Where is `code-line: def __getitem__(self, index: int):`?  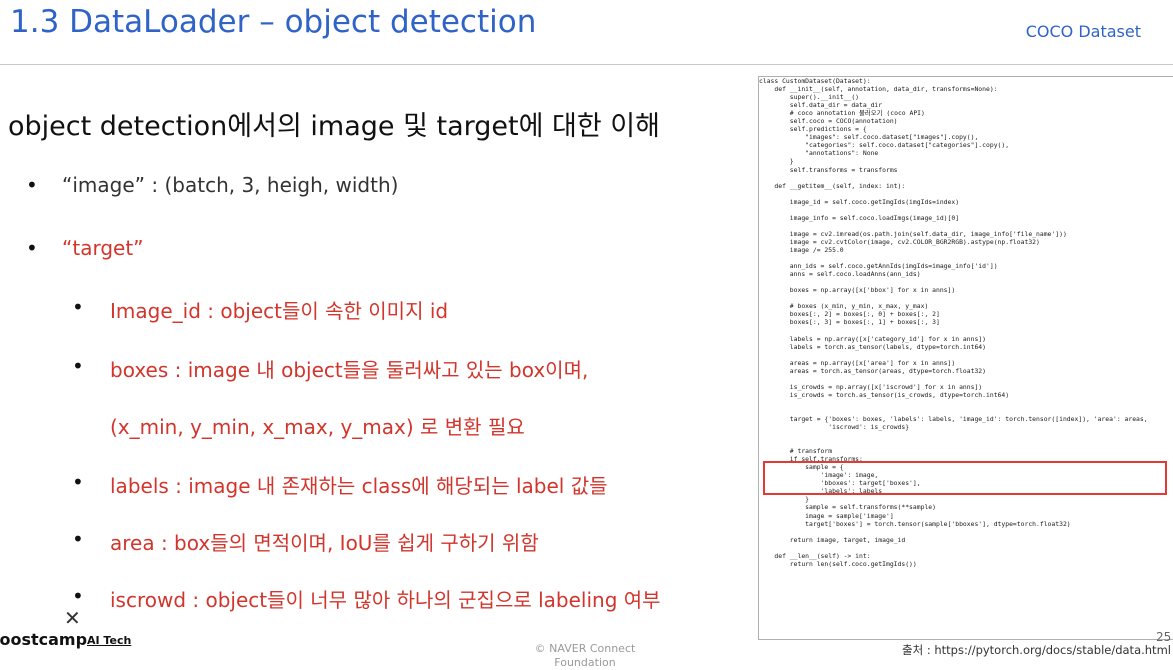
code-line: def __getitem__(self, index: int): is located at coordinates (832, 185).